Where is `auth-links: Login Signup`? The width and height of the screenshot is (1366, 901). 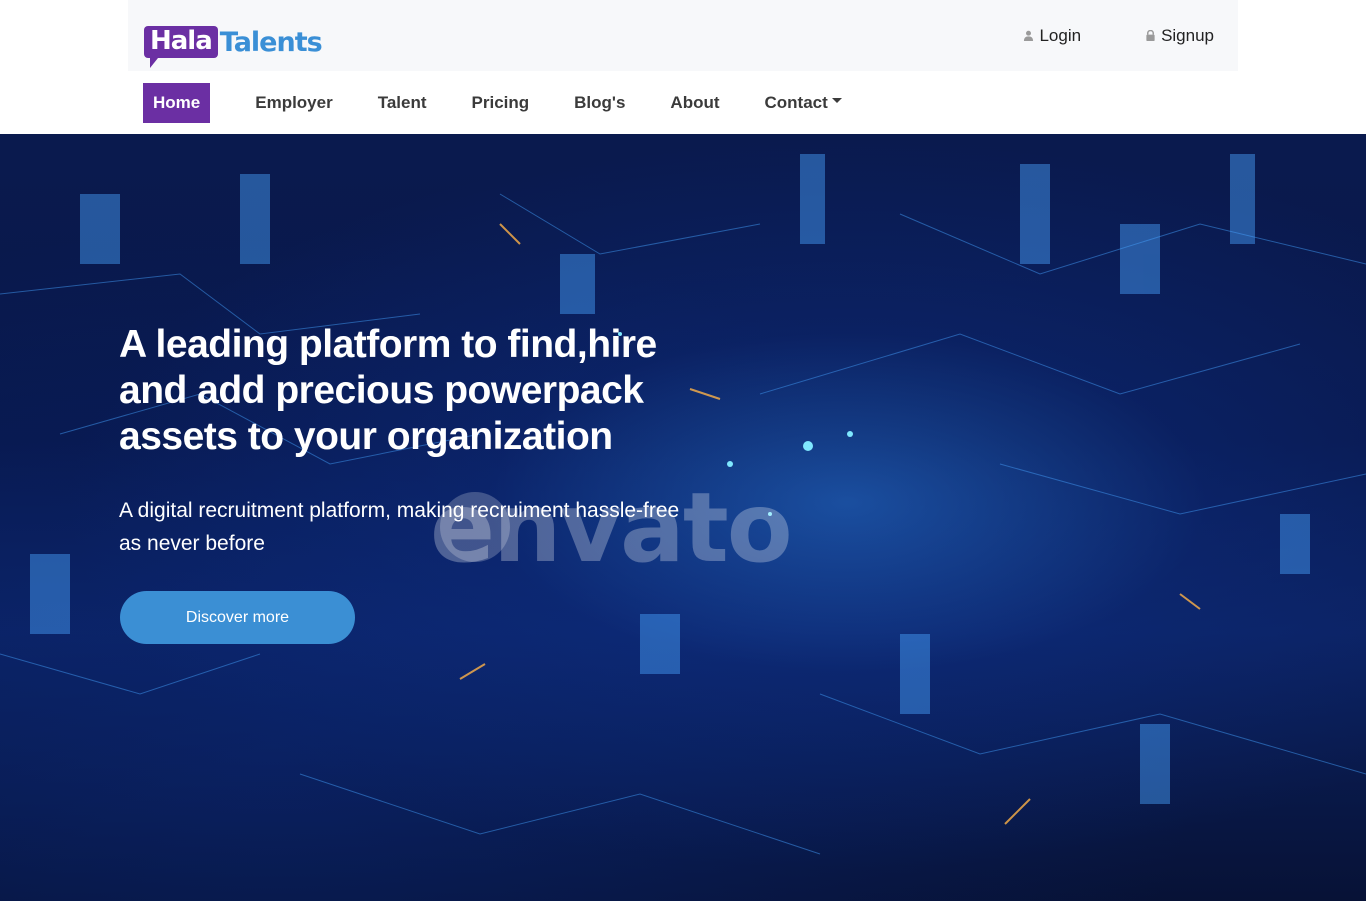
auth-links: Login Signup is located at coordinates (1118, 36).